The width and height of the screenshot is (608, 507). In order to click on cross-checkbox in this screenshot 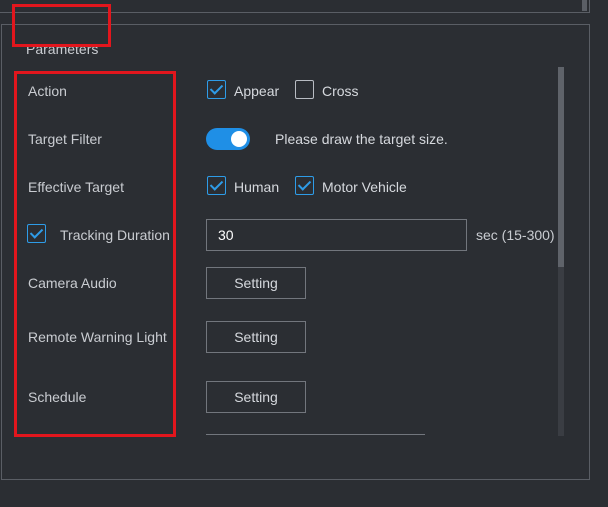, I will do `click(304, 89)`.